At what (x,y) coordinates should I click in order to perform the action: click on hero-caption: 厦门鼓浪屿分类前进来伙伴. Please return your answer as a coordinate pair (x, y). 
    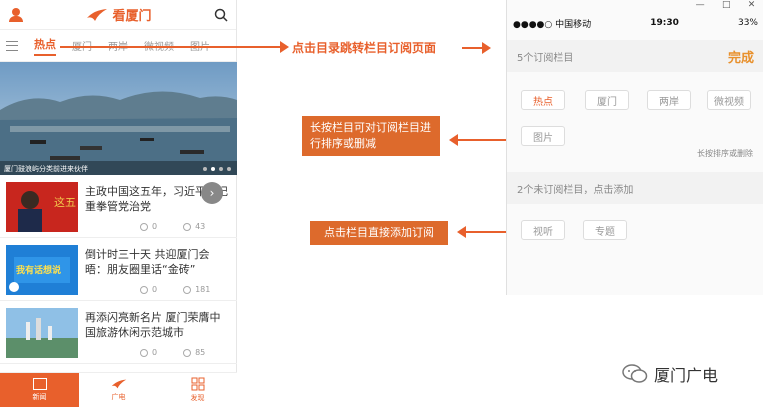
    Looking at the image, I should click on (118, 168).